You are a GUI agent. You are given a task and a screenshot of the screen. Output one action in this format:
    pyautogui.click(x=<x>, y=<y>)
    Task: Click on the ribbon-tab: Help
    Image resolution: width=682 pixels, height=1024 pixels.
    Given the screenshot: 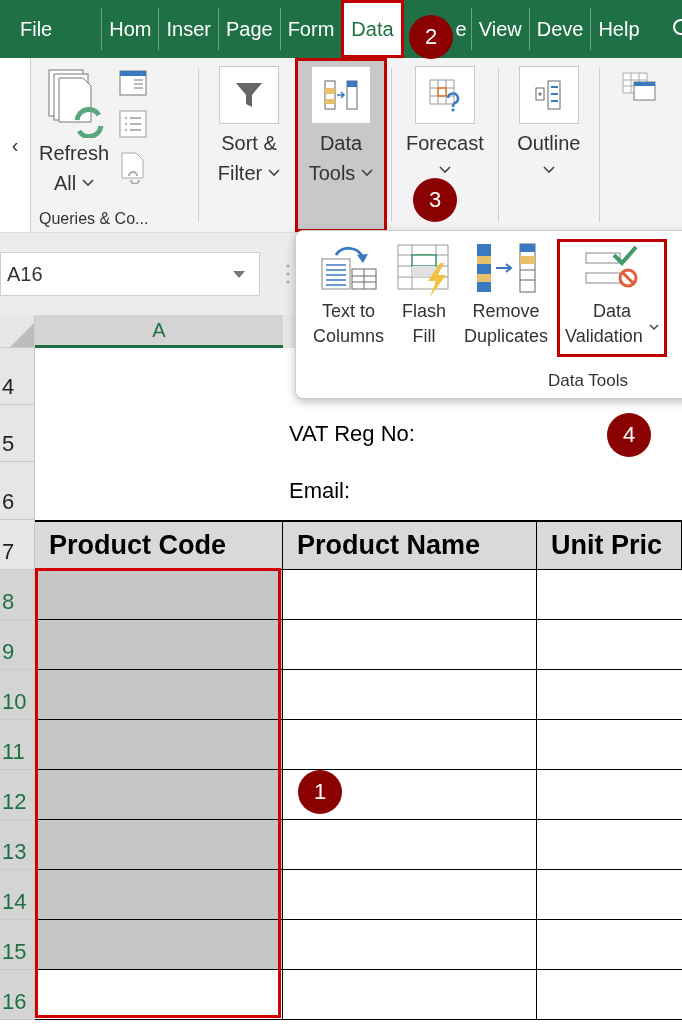 What is the action you would take?
    pyautogui.click(x=618, y=29)
    